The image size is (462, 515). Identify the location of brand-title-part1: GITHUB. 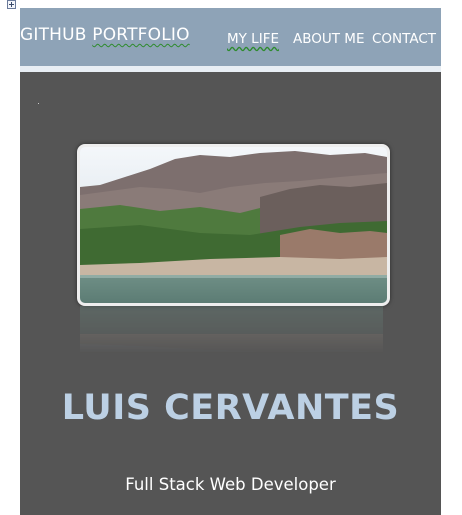
(56, 35).